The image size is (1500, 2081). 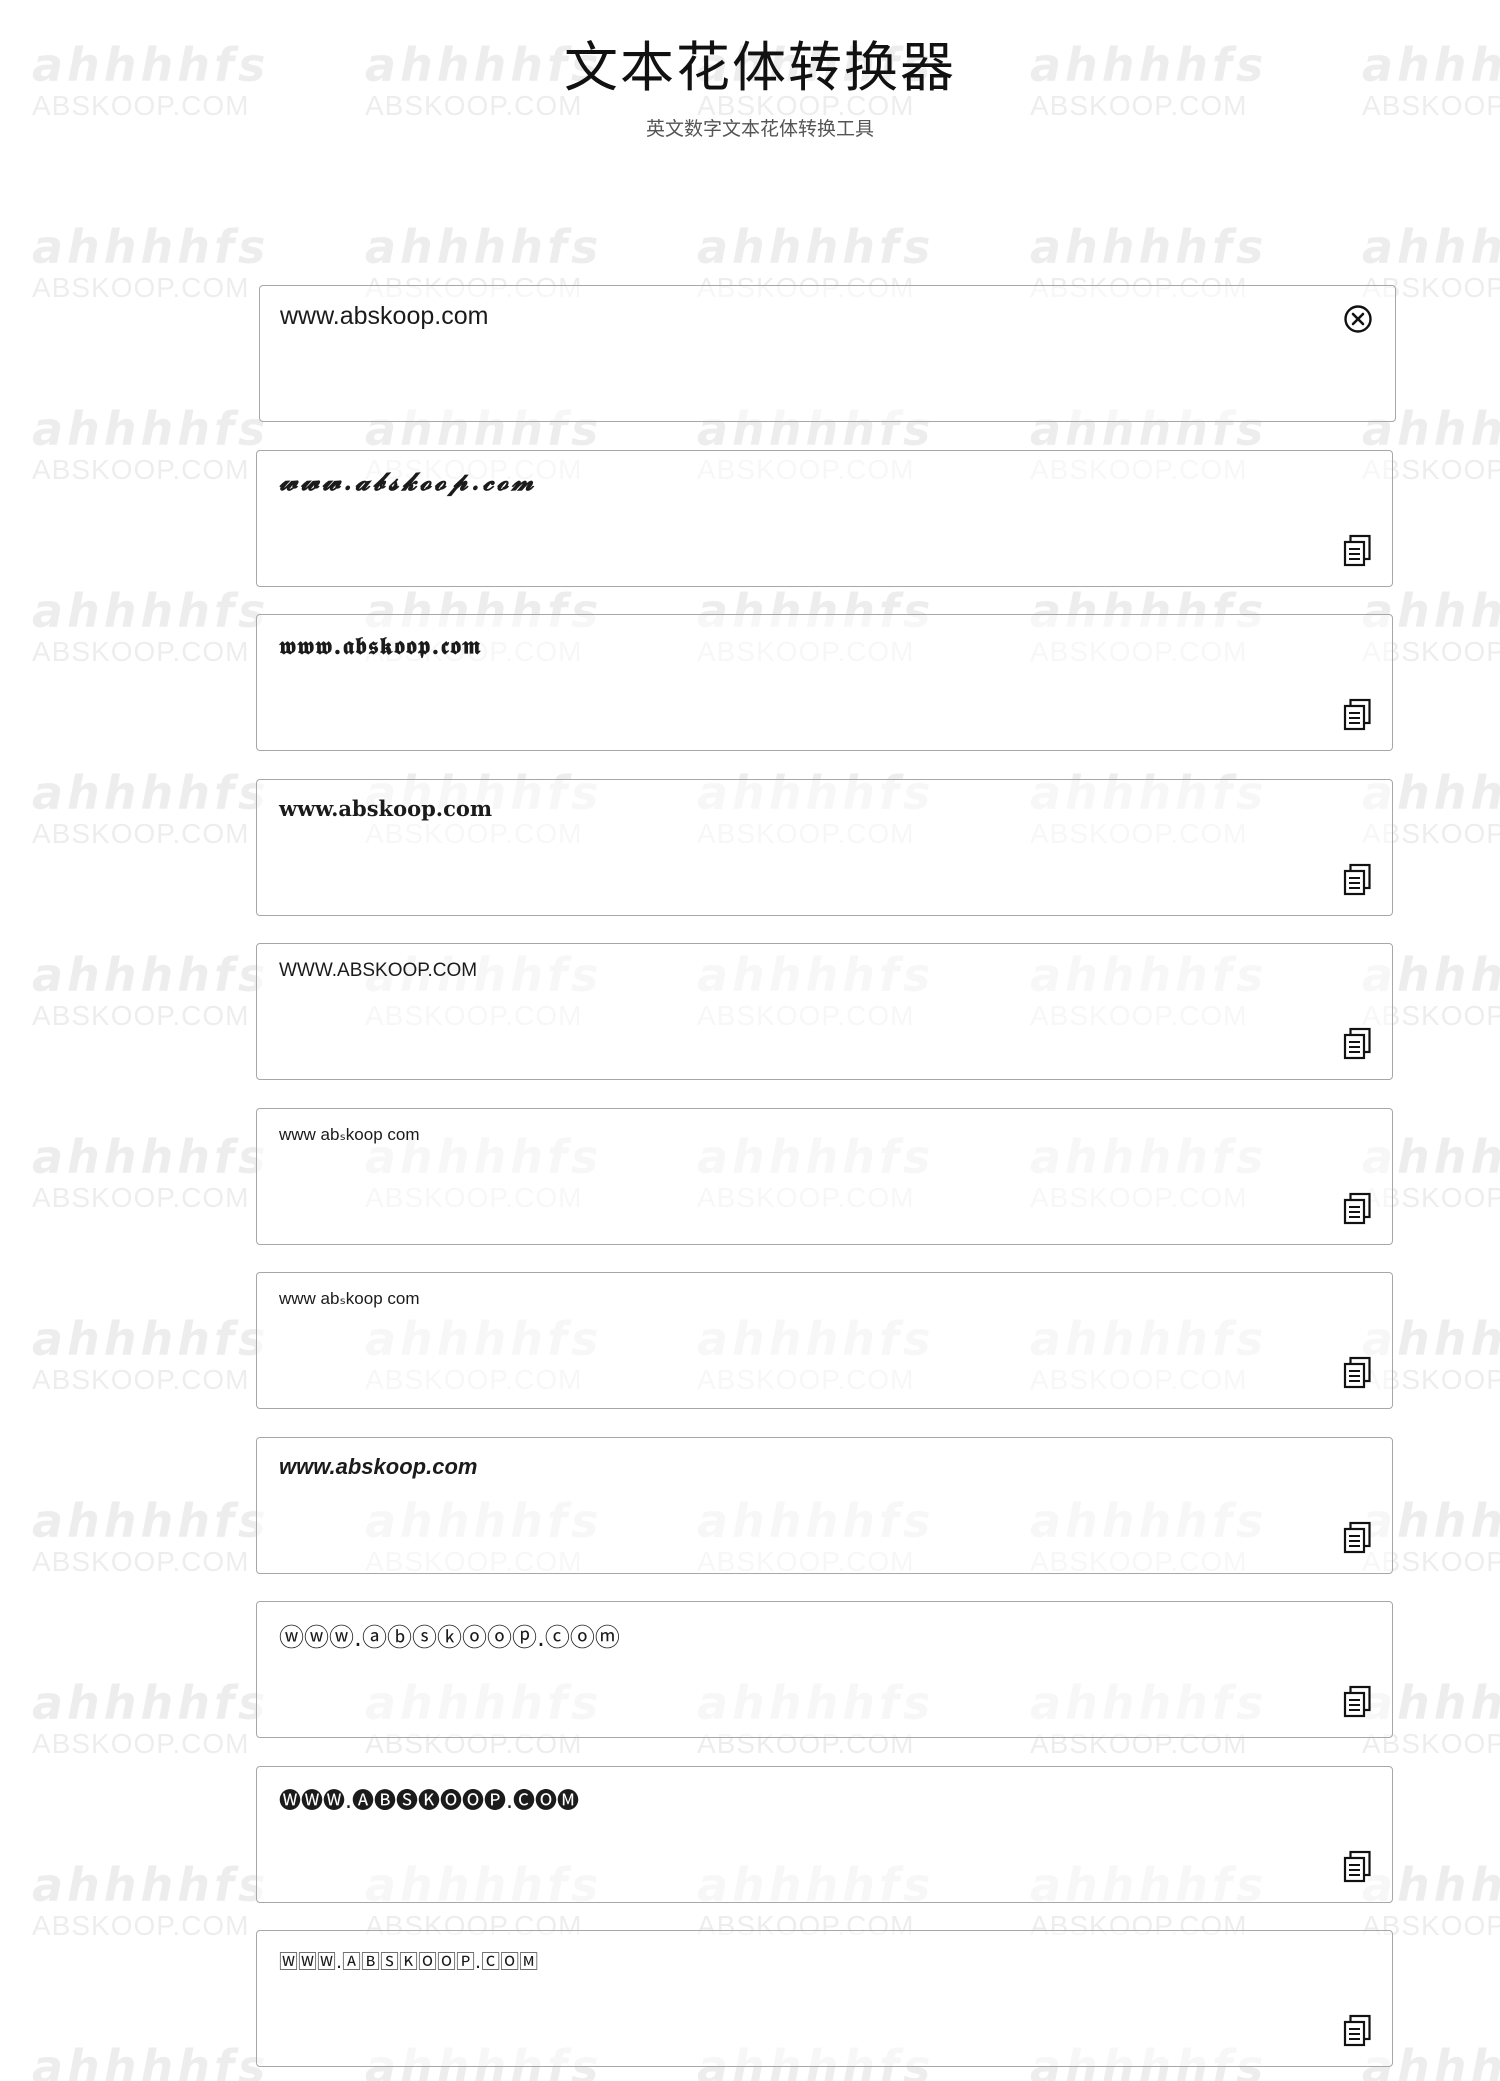 I want to click on clear-button, so click(x=1358, y=319).